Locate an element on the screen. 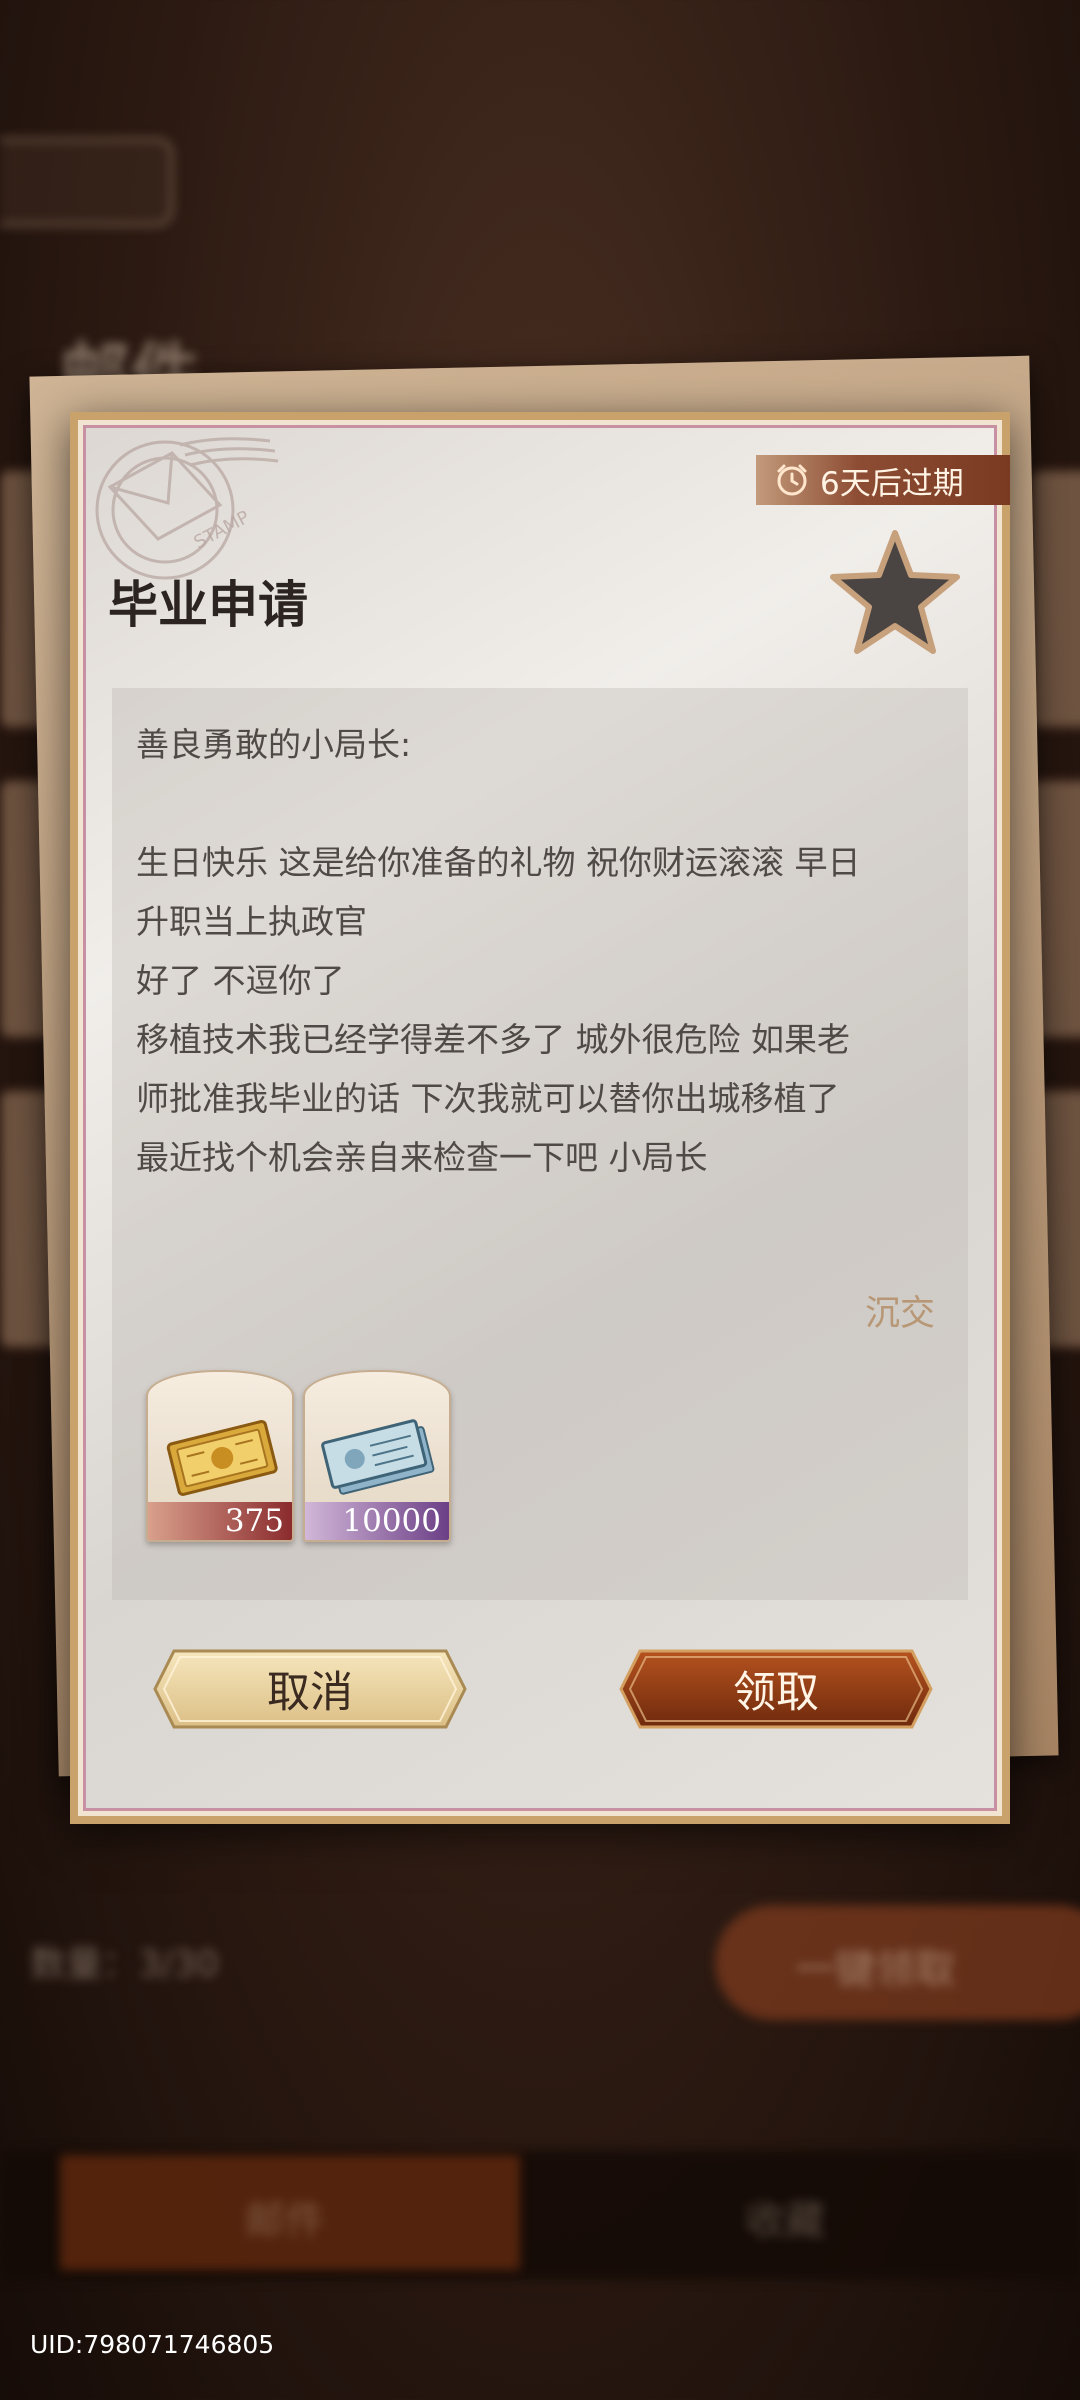 The image size is (1080, 2400). gold-ticket-icon is located at coordinates (222, 1457).